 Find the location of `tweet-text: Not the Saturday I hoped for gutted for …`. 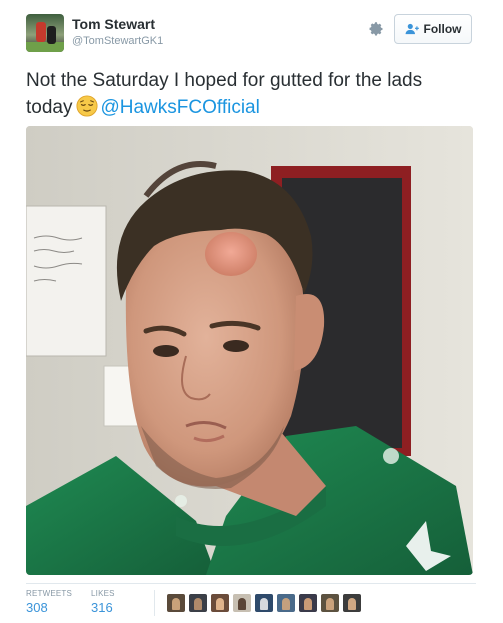

tweet-text: Not the Saturday I hoped for gutted for … is located at coordinates (251, 94).